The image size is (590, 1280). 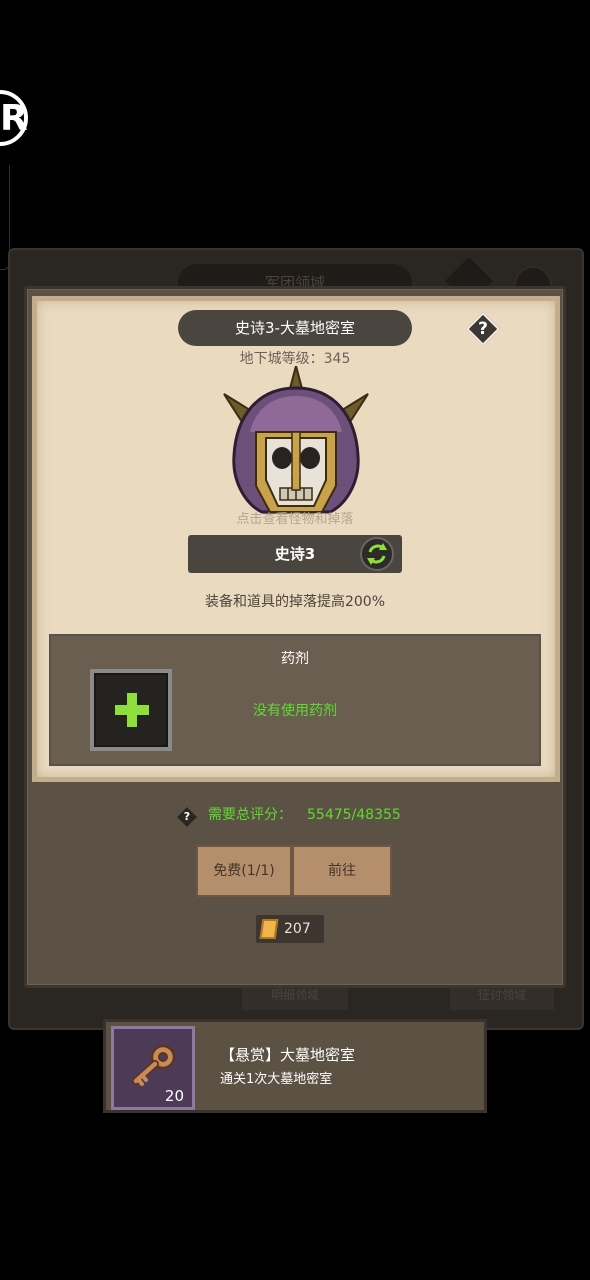 What do you see at coordinates (269, 929) in the screenshot?
I see `scroll-ticket-icon` at bounding box center [269, 929].